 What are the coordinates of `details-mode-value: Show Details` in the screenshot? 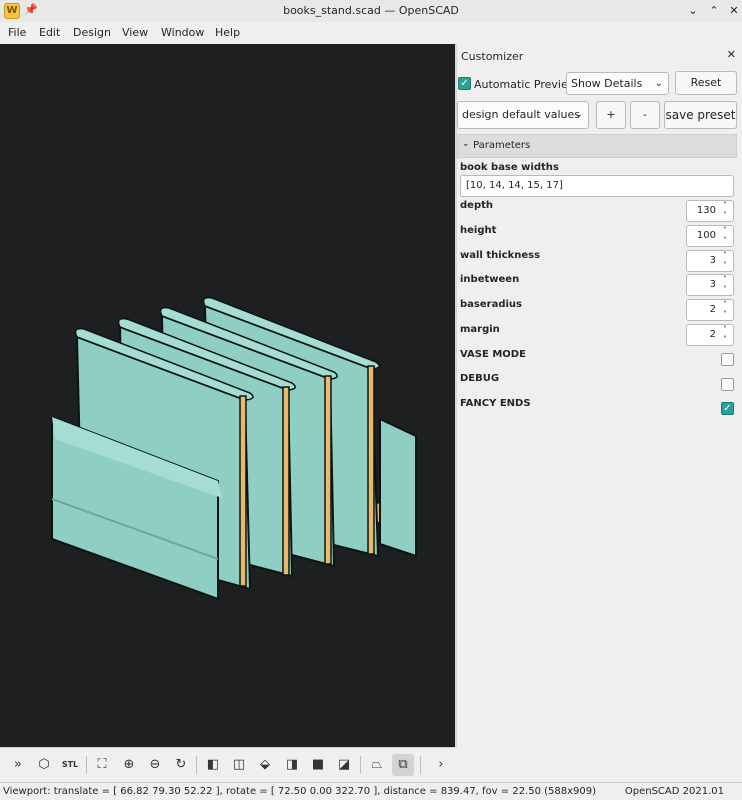 It's located at (607, 83).